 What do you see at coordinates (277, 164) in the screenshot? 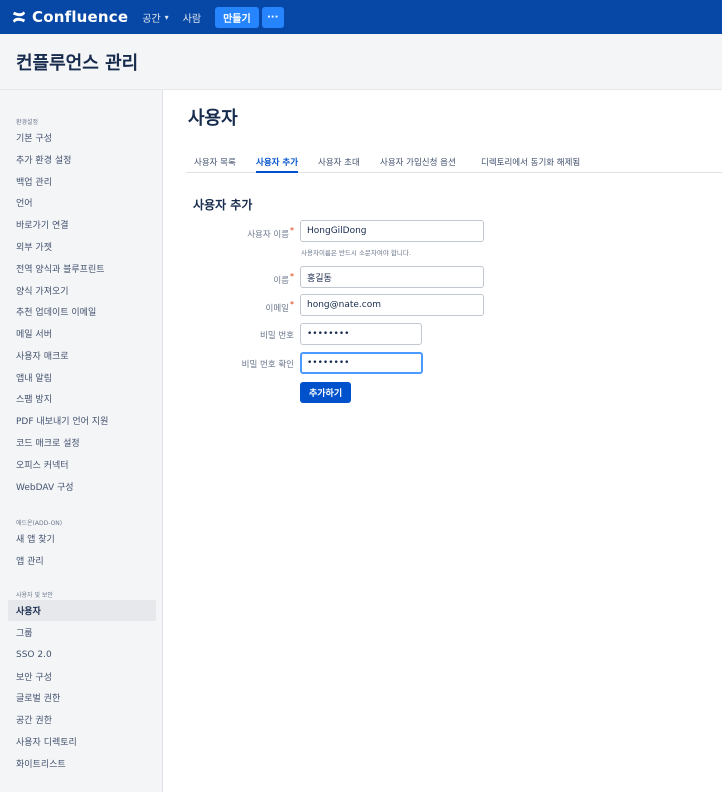
I see `tab-add-user: 사용자 추가` at bounding box center [277, 164].